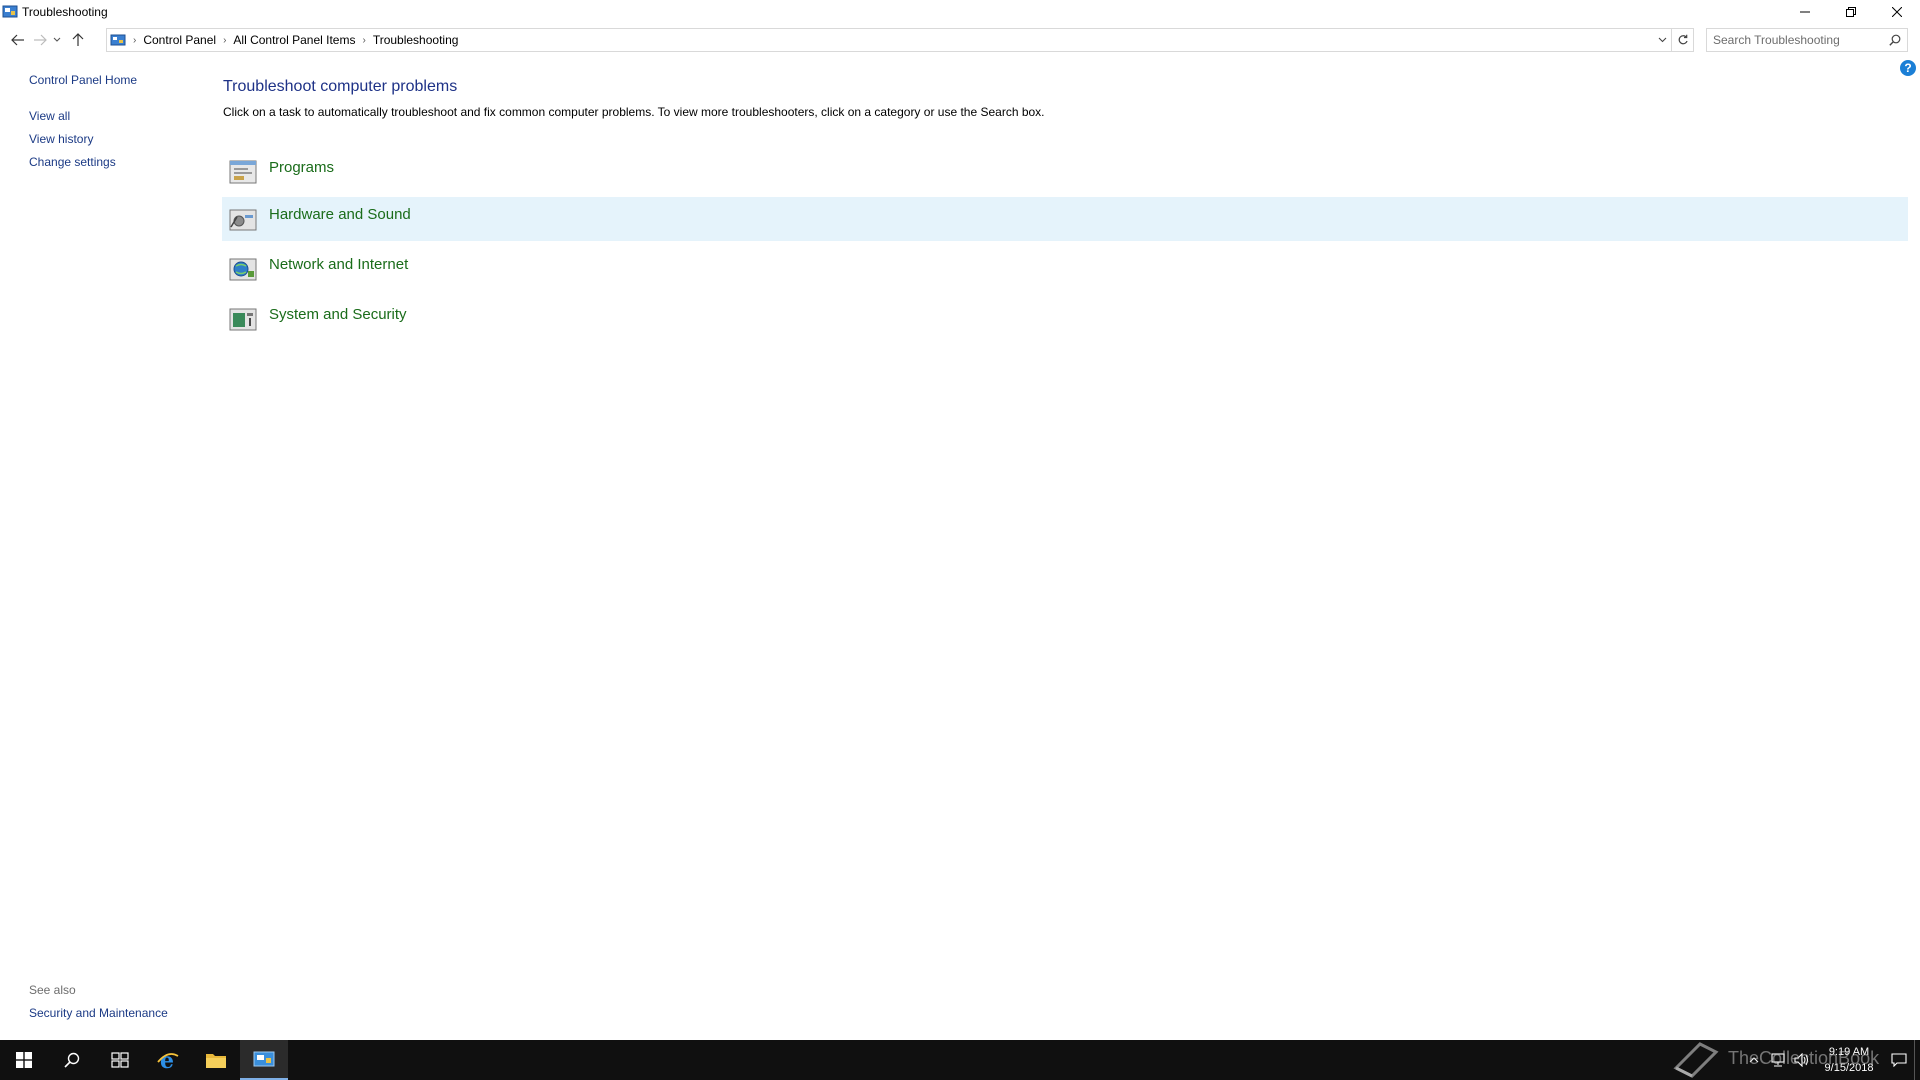  Describe the element at coordinates (340, 86) in the screenshot. I see `page-title: Troubleshoot computer problems` at that location.